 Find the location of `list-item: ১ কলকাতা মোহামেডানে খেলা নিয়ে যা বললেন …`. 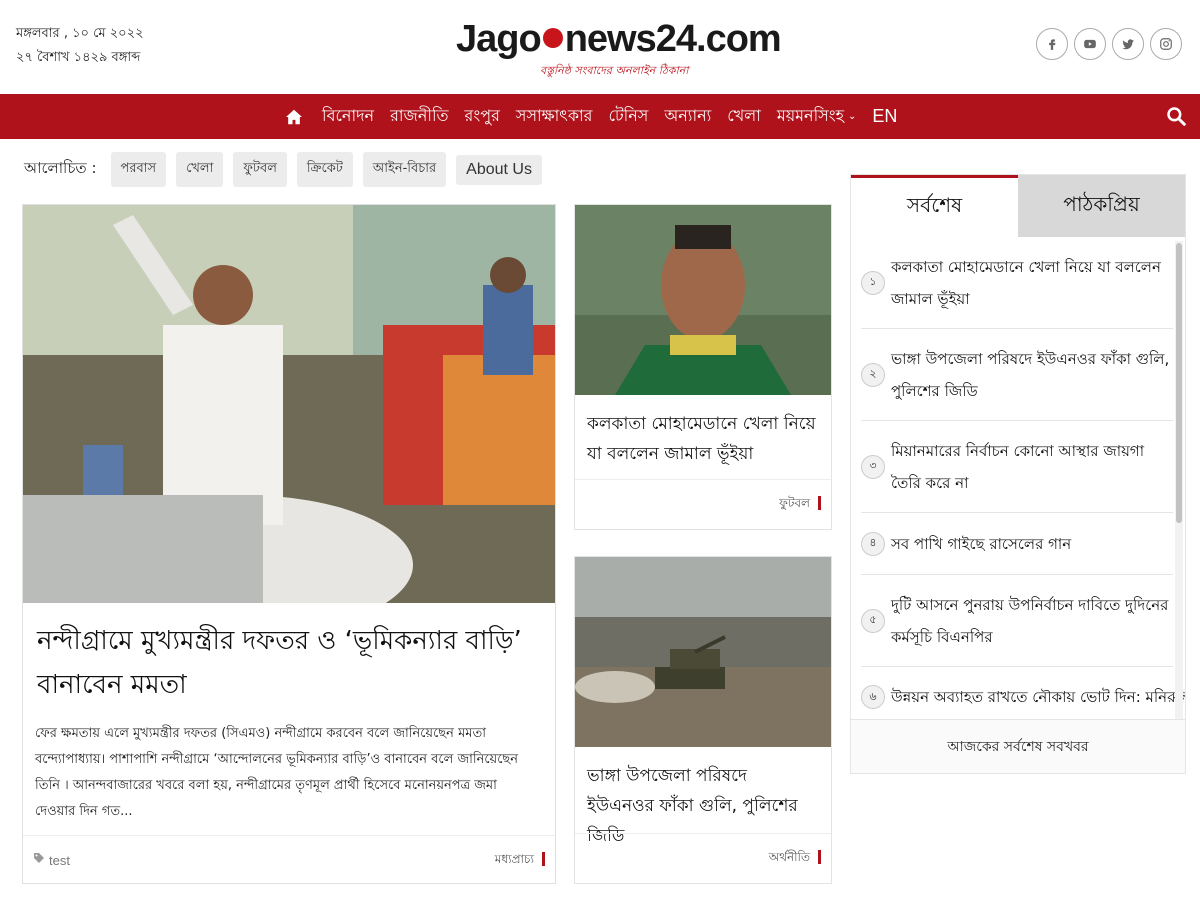

list-item: ১ কলকাতা মোহামেডানে খেলা নিয়ে যা বললেন … is located at coordinates (1017, 283).